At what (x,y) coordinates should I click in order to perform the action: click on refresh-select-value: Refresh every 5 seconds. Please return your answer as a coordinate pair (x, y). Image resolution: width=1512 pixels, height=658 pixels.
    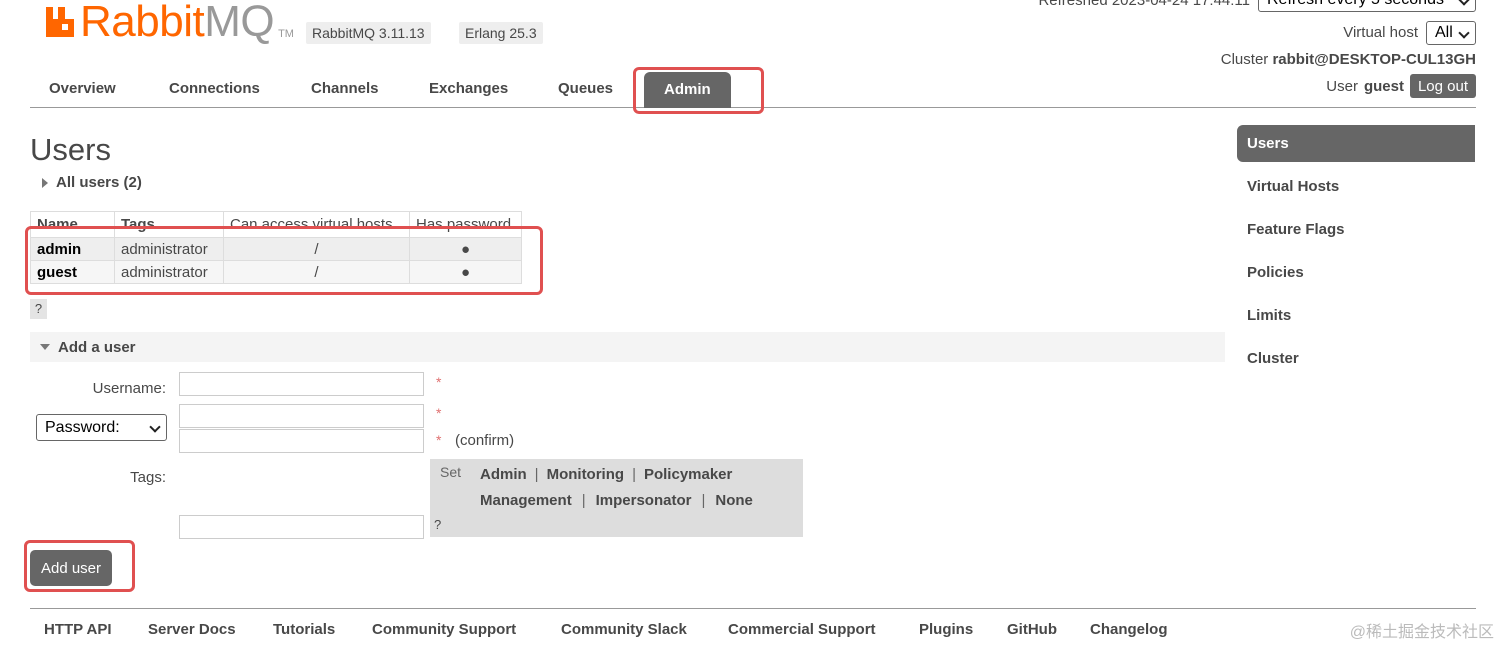
    Looking at the image, I should click on (1355, 4).